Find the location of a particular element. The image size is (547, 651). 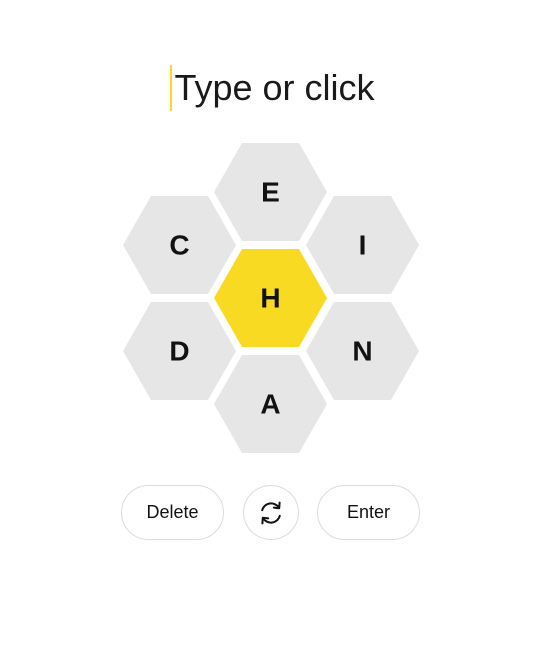

hive-cell-upper-left: C is located at coordinates (179, 245).